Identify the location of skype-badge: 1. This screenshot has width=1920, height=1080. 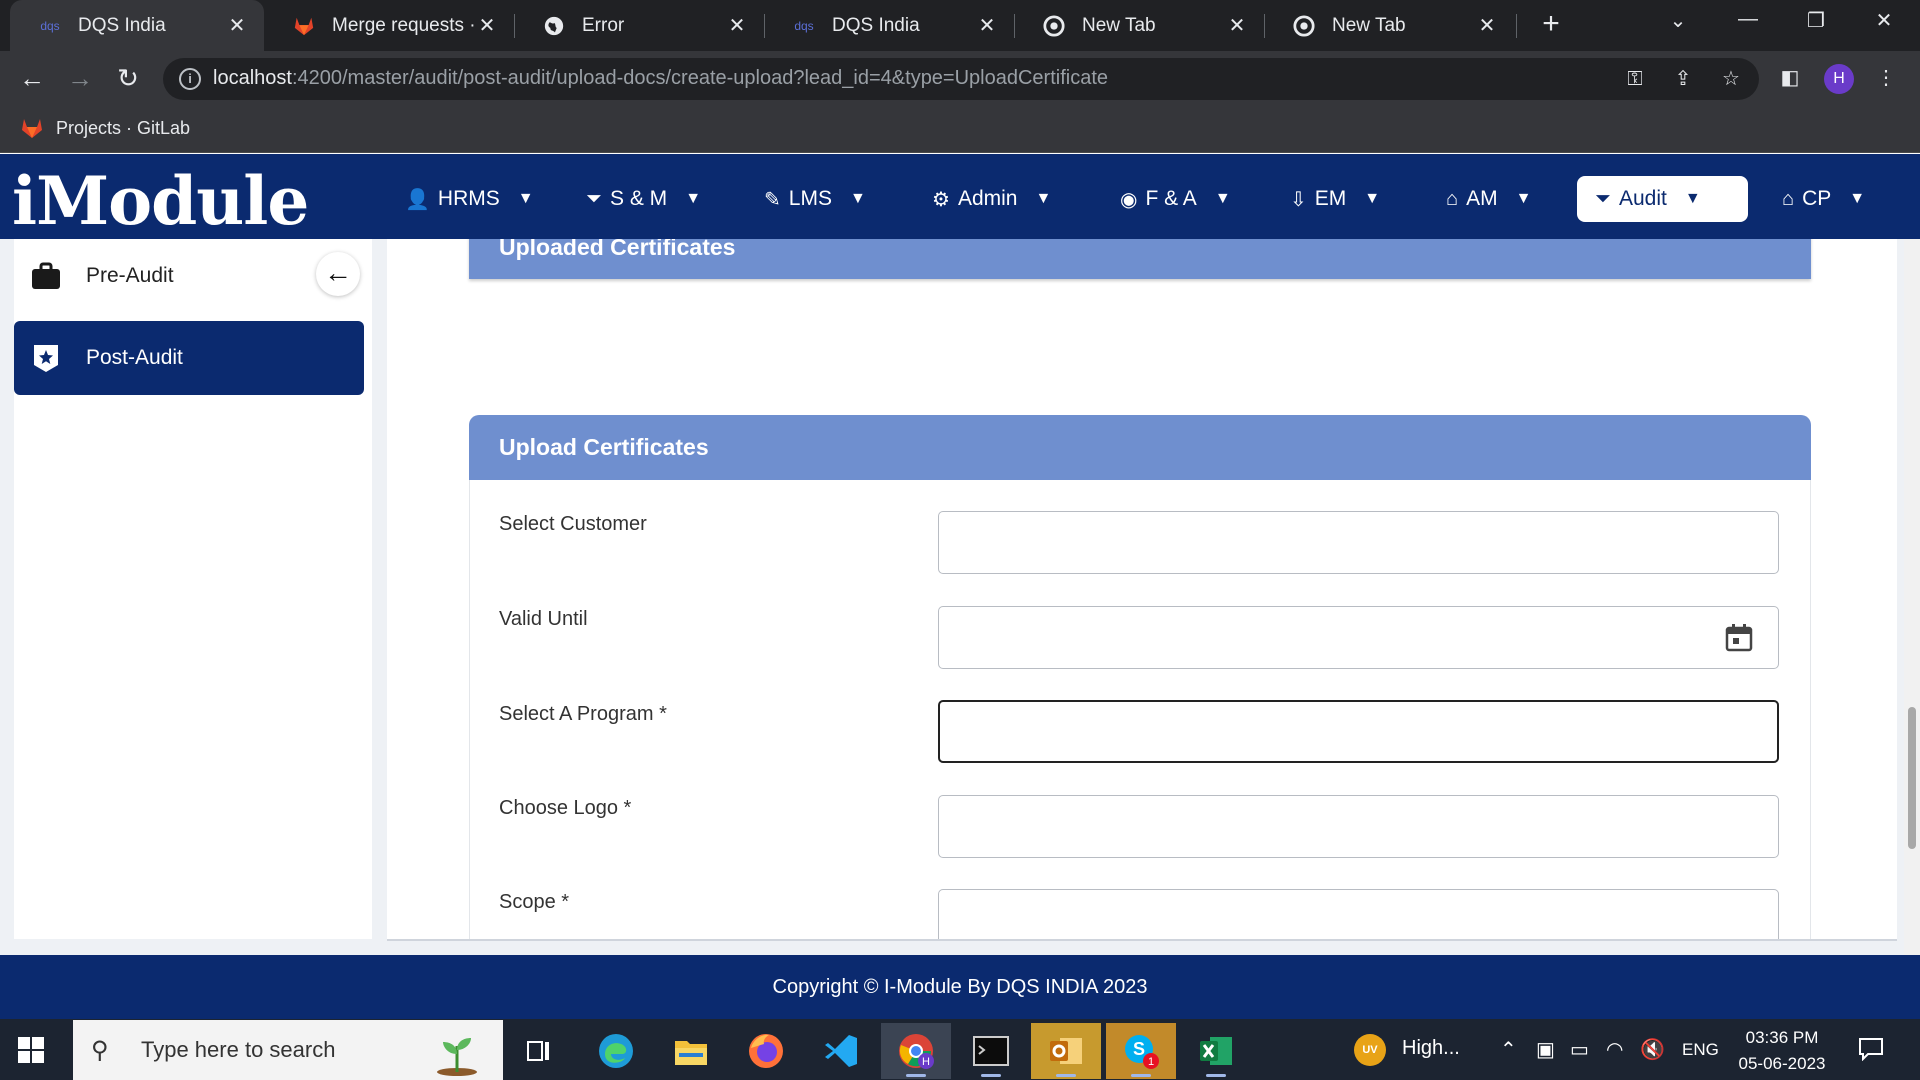
(1151, 1062).